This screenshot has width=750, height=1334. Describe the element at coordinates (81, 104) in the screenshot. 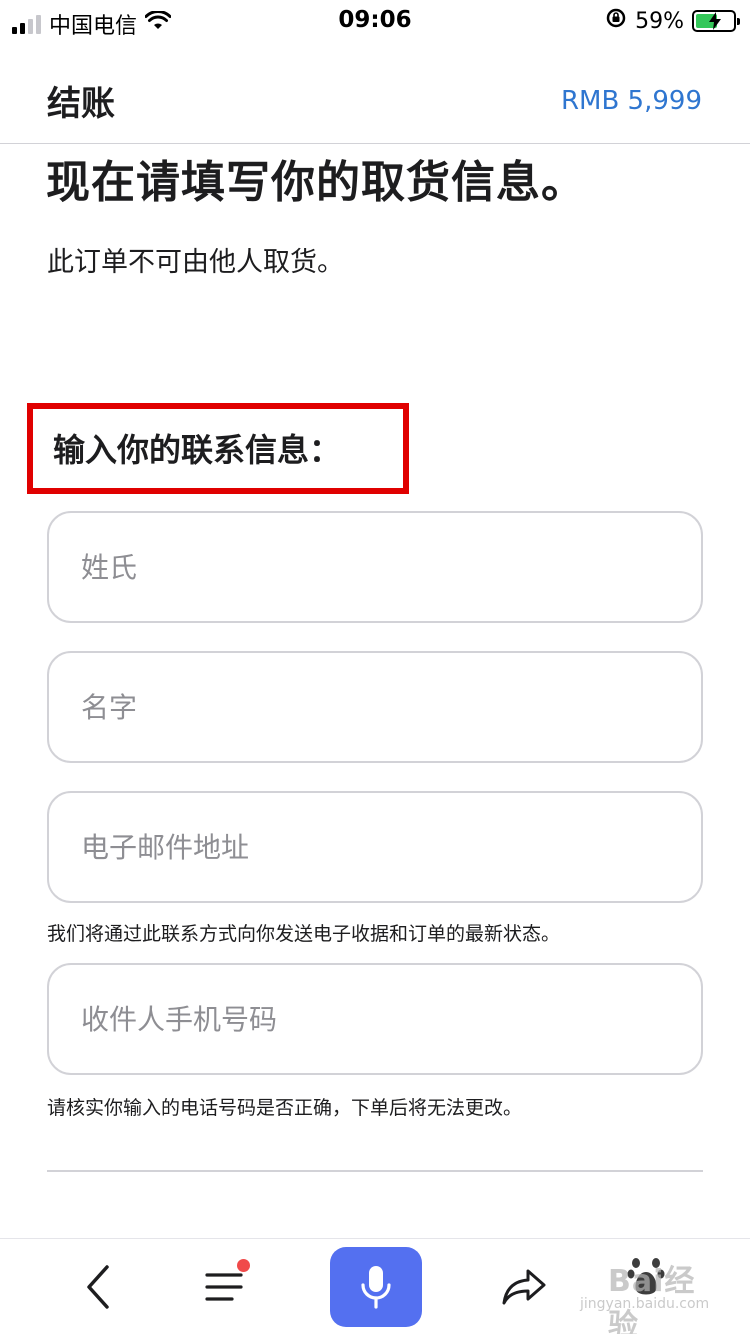

I see `page-title: 结账` at that location.